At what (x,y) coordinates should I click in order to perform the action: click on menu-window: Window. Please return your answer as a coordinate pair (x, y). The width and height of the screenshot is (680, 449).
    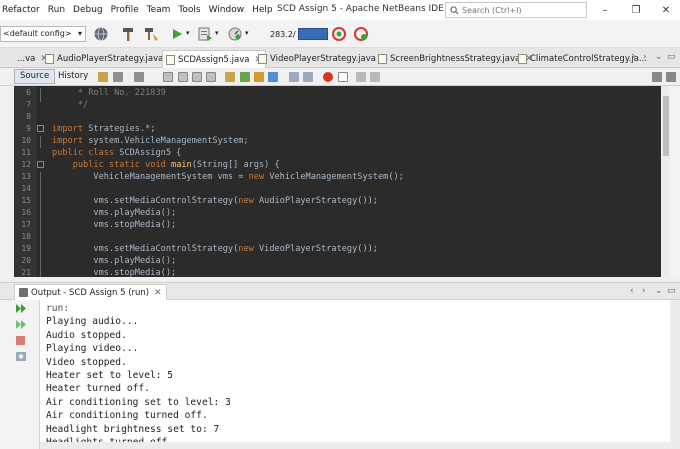
    Looking at the image, I should click on (229, 10).